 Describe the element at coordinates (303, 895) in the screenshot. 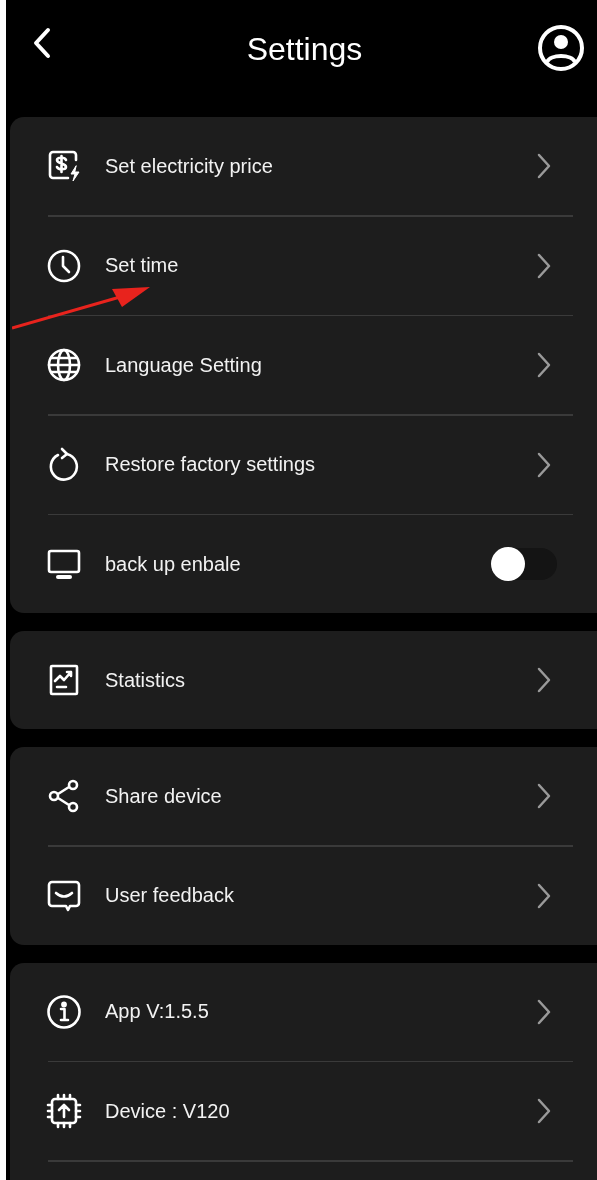

I see `settings-row: User feedback` at that location.